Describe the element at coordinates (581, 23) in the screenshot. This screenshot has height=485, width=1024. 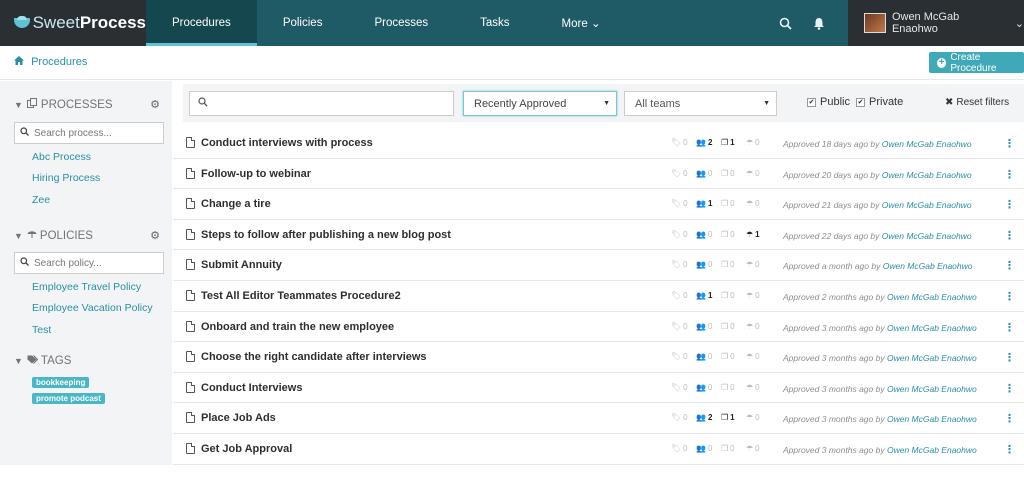
I see `nav-more: More ⌄` at that location.